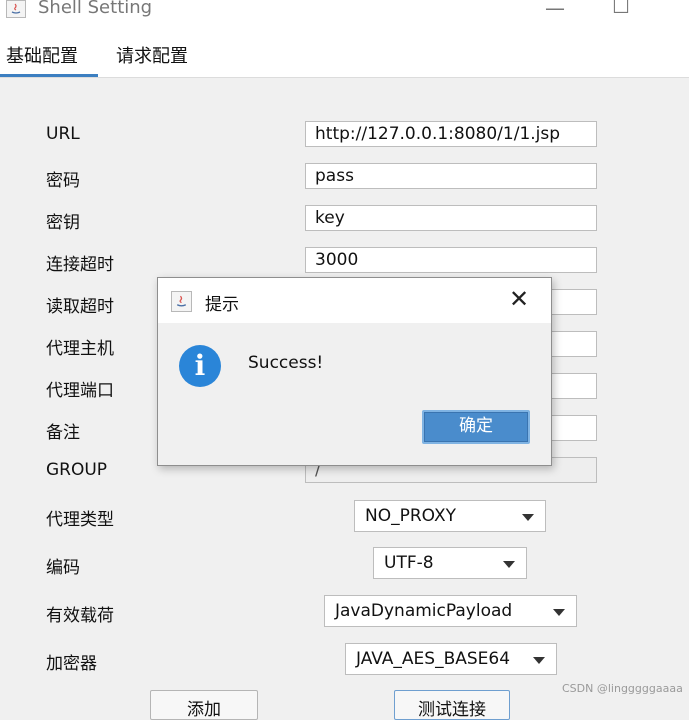 Image resolution: width=689 pixels, height=720 pixels. What do you see at coordinates (63, 433) in the screenshot?
I see `remark-label: 备注` at bounding box center [63, 433].